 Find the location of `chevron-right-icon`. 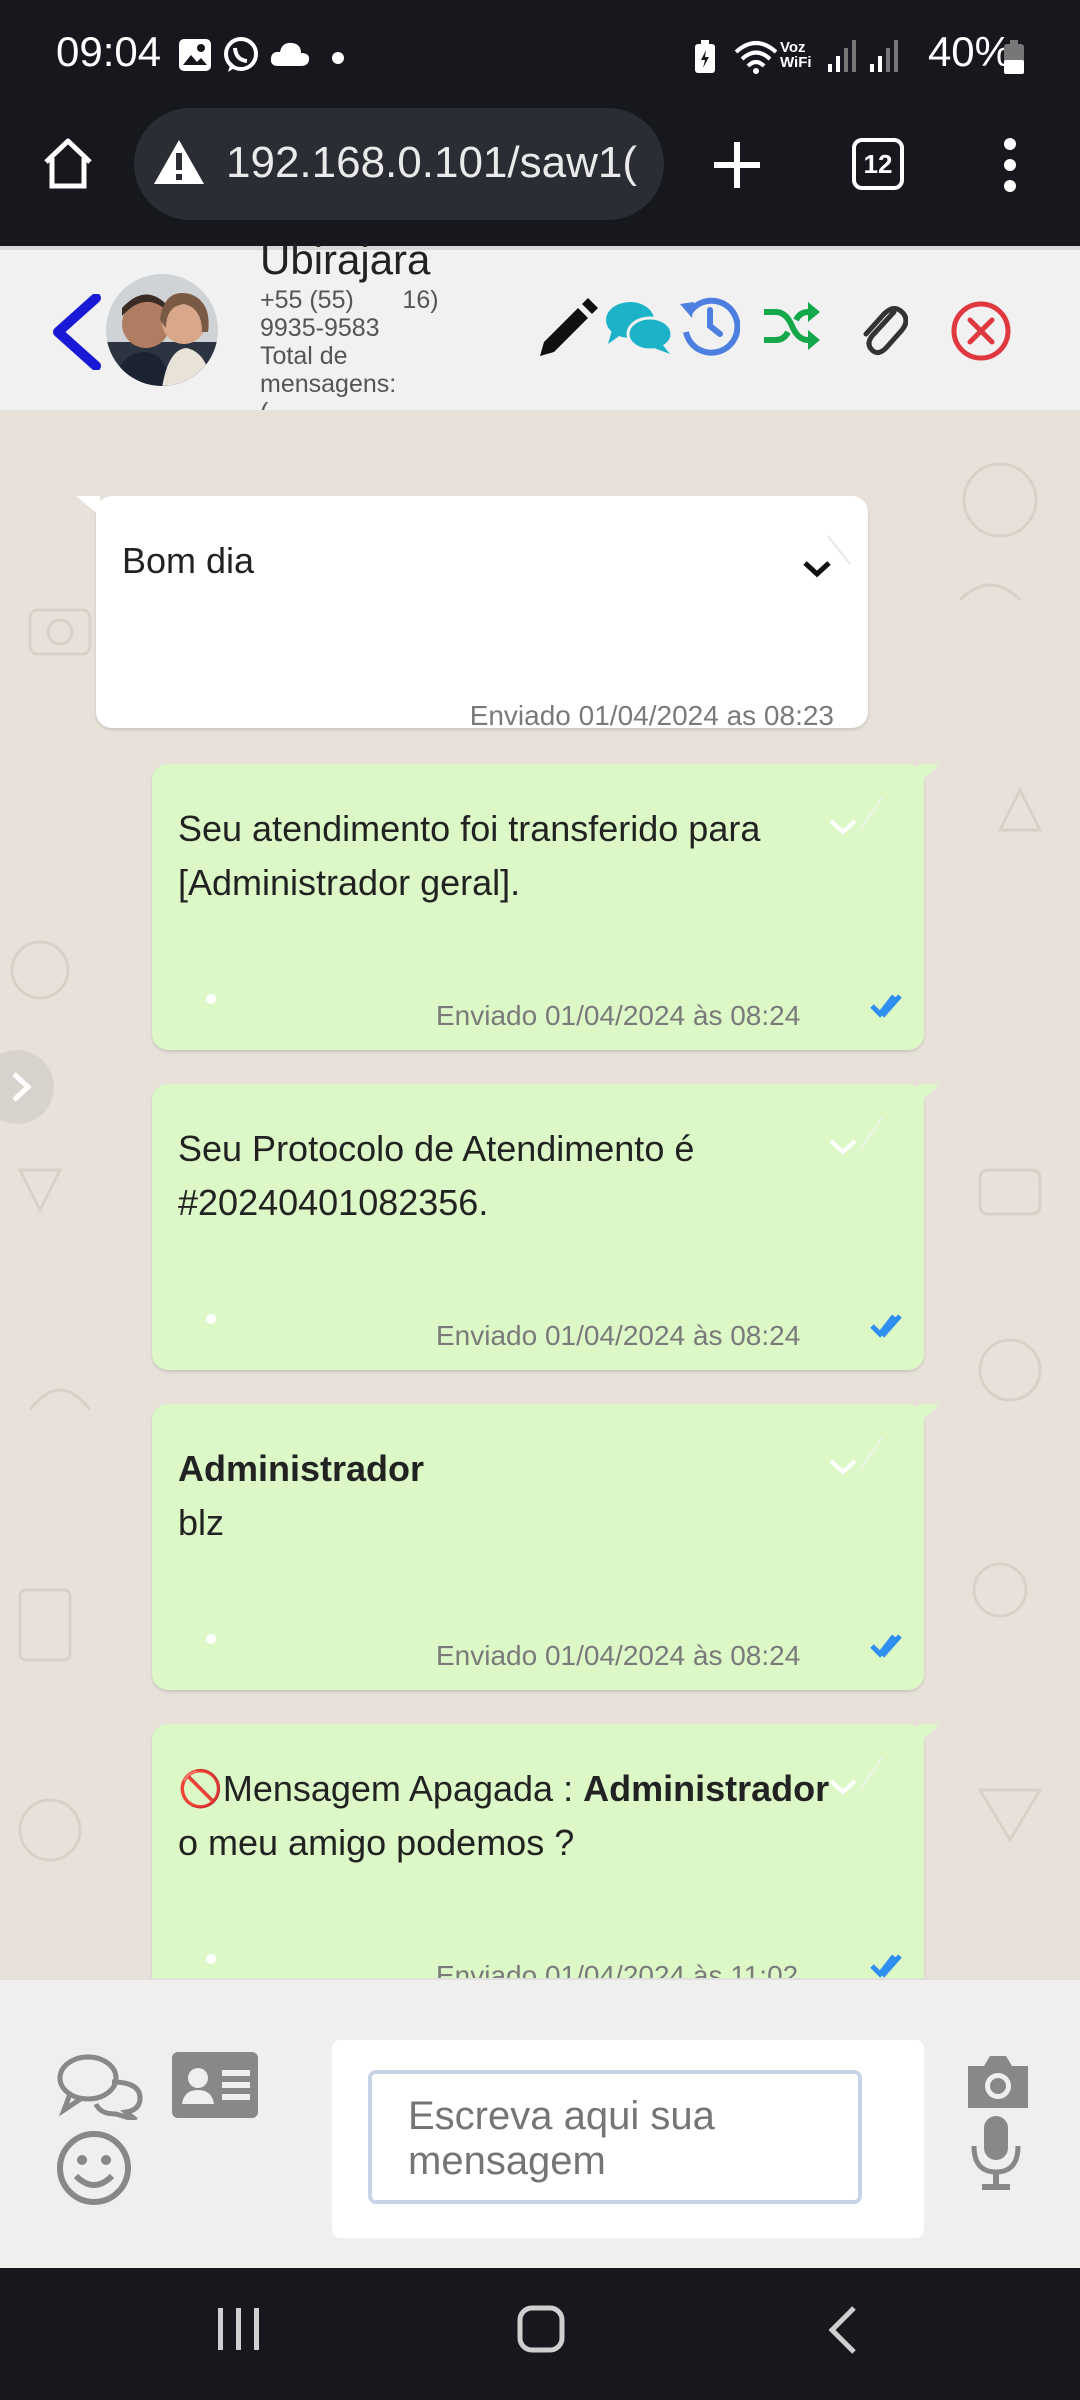

chevron-right-icon is located at coordinates (22, 1087).